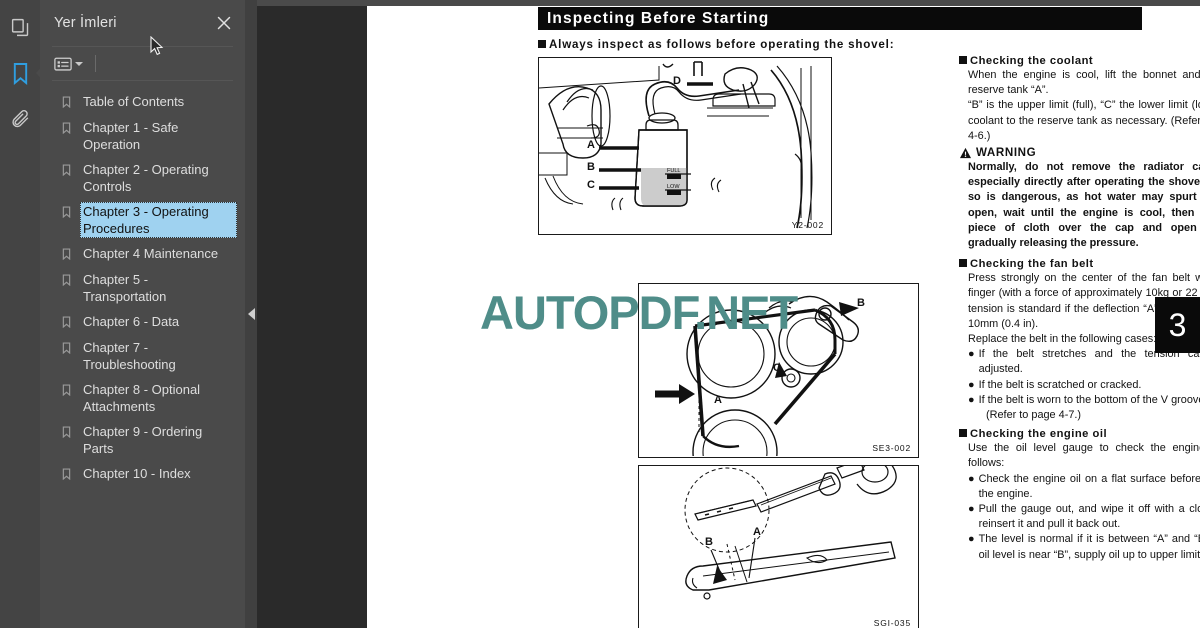 This screenshot has height=628, width=1200. Describe the element at coordinates (142, 63) in the screenshot. I see `panel-toolbar` at that location.